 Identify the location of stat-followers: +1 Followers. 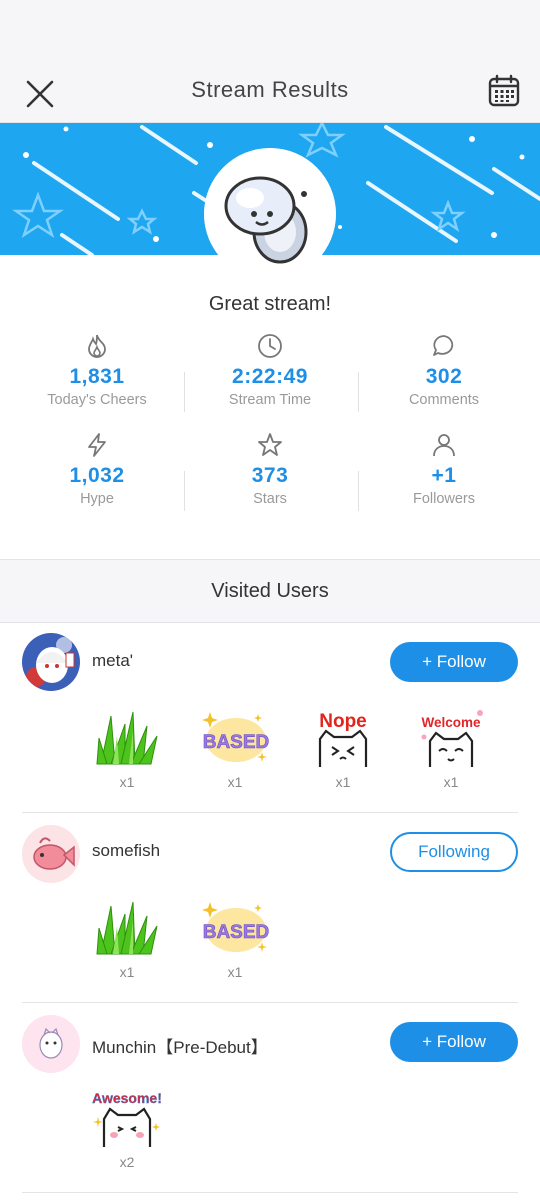
(444, 469).